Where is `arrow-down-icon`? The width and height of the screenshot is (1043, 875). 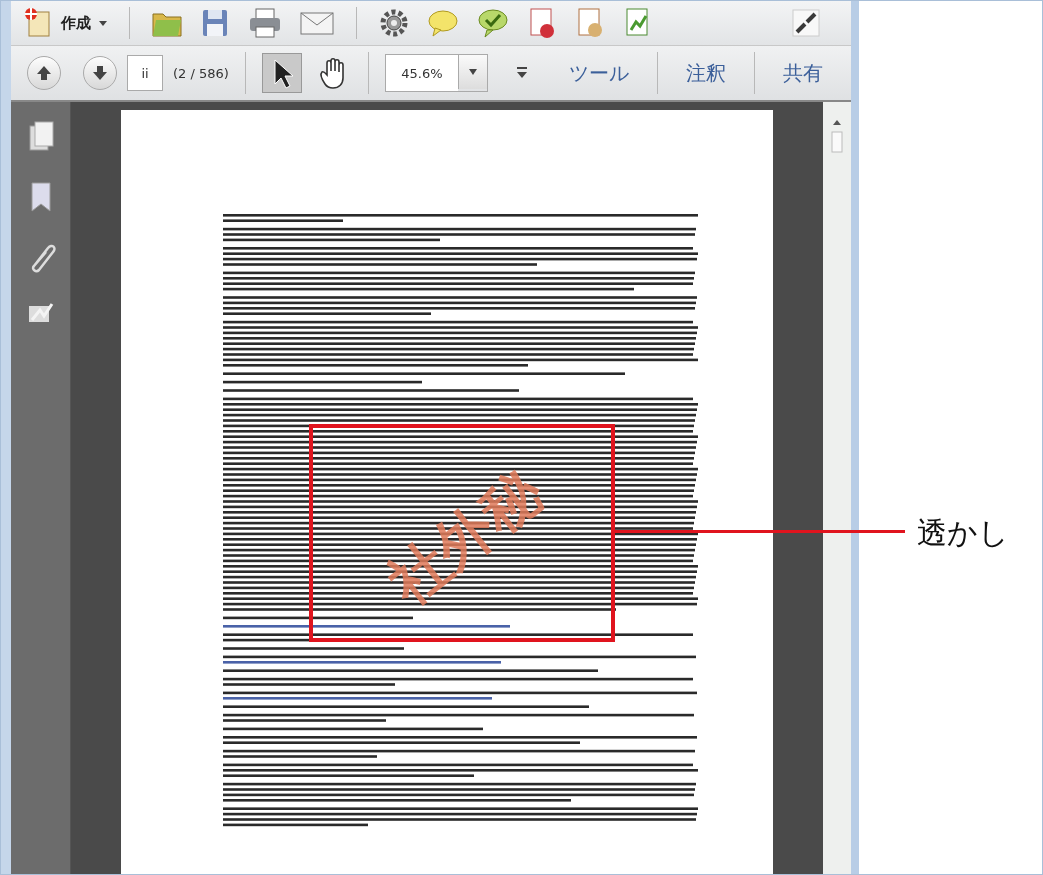 arrow-down-icon is located at coordinates (100, 73).